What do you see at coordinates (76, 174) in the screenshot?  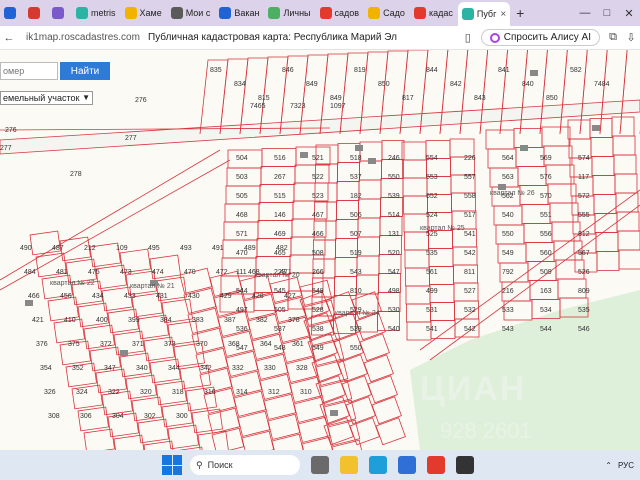 I see `parcel-number: 278` at bounding box center [76, 174].